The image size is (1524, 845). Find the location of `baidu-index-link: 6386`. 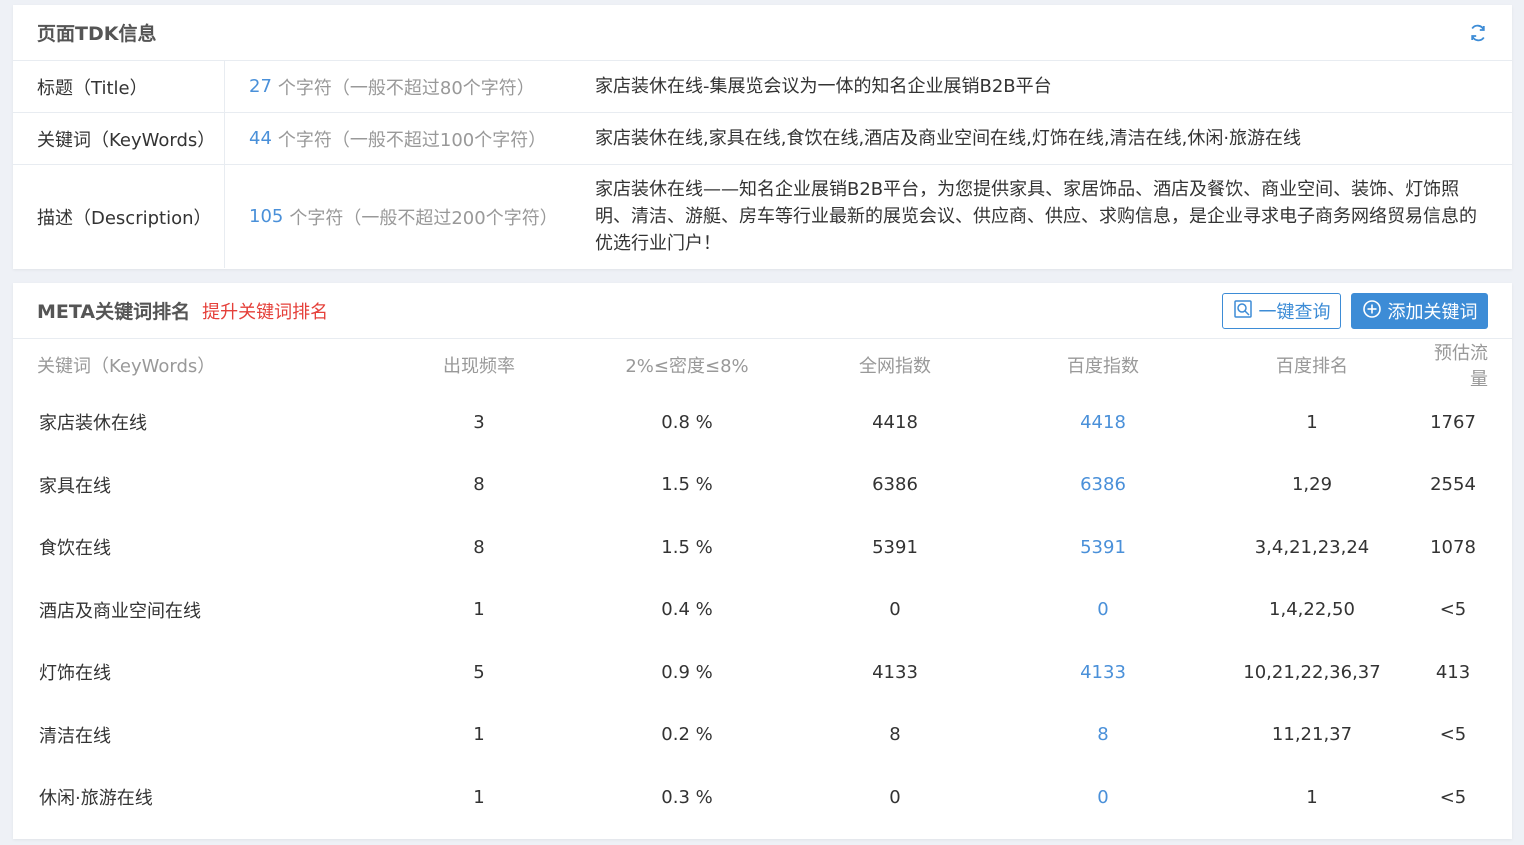

baidu-index-link: 6386 is located at coordinates (1103, 484).